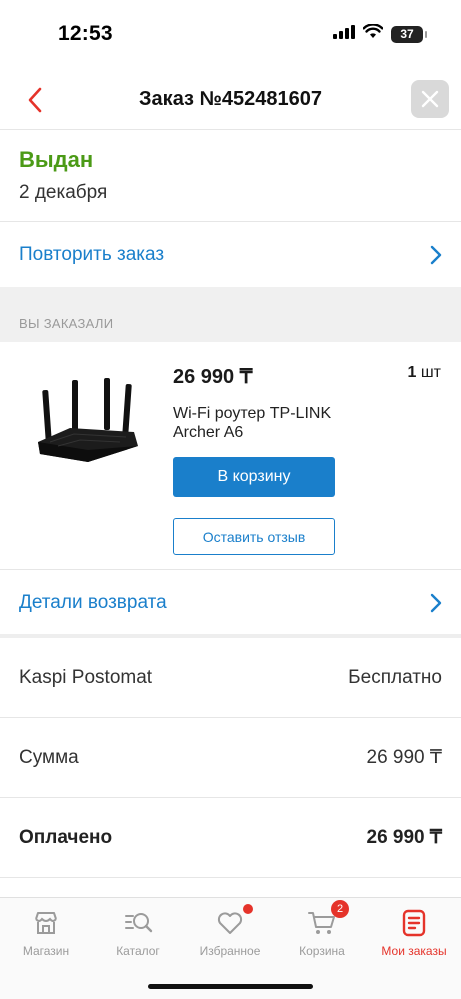  What do you see at coordinates (414, 951) in the screenshot?
I see `tab-my-orders-label: Мои заказы` at bounding box center [414, 951].